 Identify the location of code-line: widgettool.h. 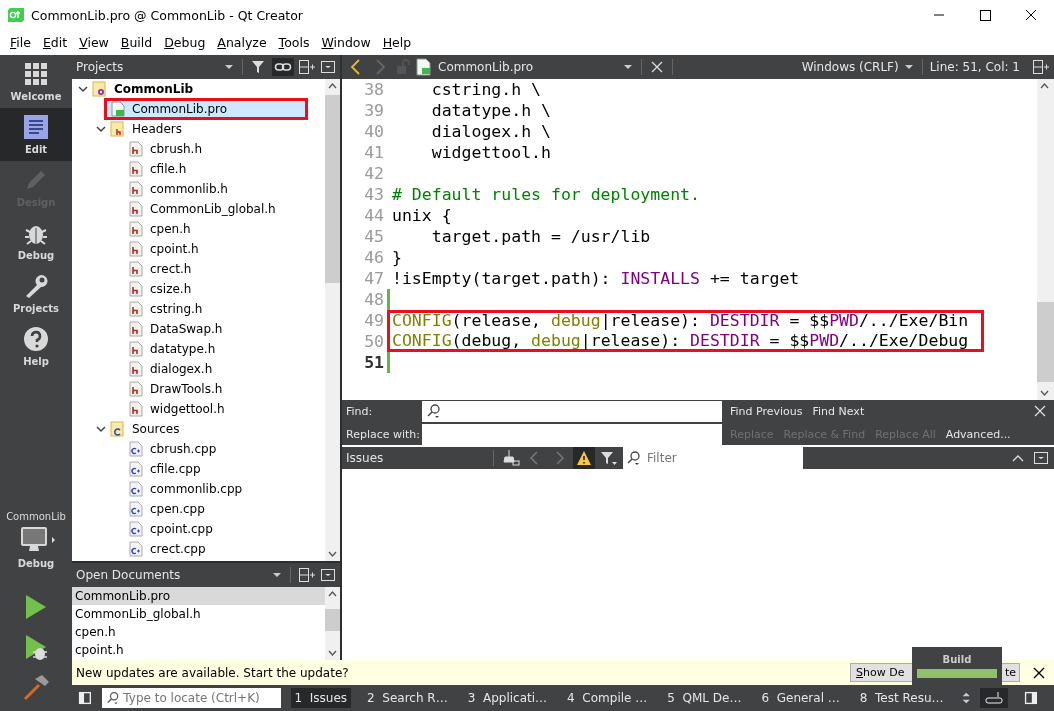
(490, 152).